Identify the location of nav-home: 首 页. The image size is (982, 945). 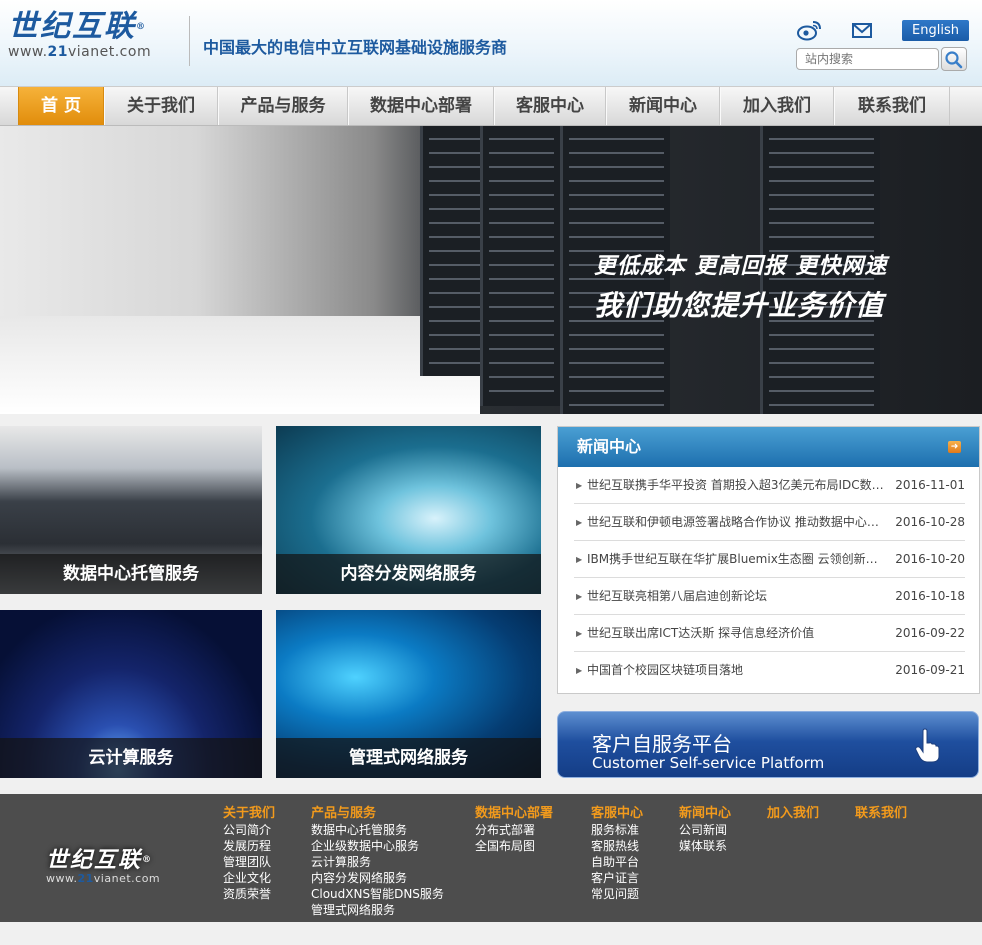
(61, 106).